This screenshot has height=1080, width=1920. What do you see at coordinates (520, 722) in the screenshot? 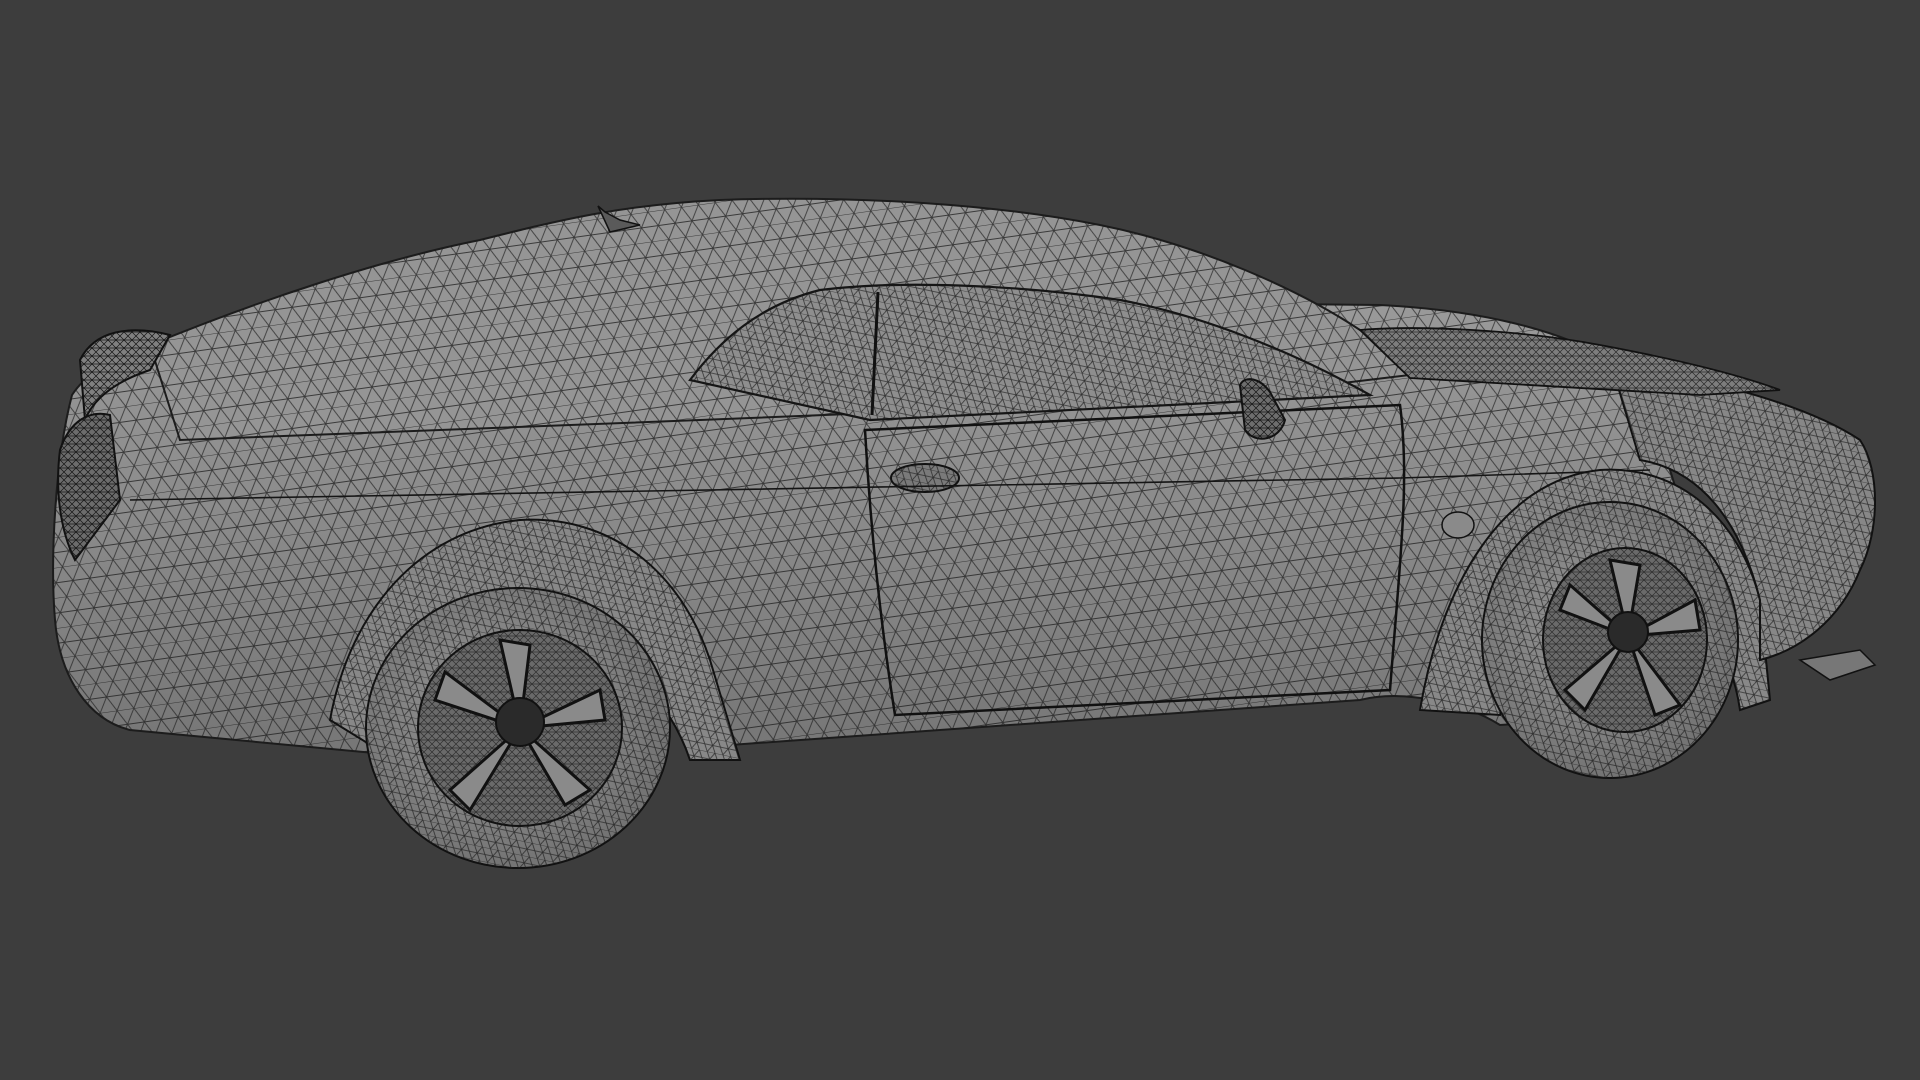
I see `rear-hub` at bounding box center [520, 722].